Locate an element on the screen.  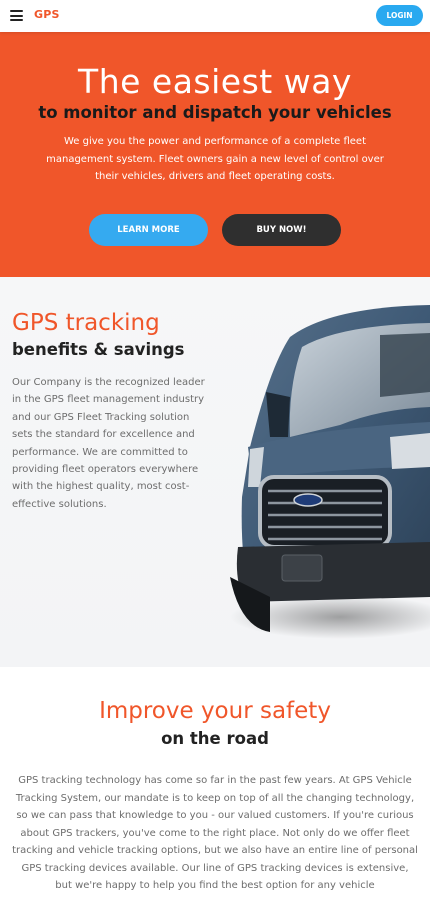
learn-more-button: LEARN MORE is located at coordinates (148, 230).